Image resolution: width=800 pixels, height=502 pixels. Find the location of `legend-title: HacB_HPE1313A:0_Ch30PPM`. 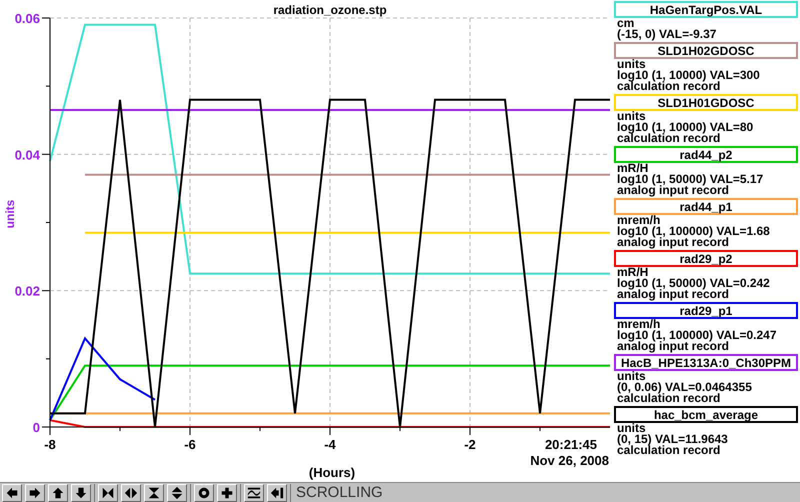

legend-title: HacB_HPE1313A:0_Ch30PPM is located at coordinates (706, 362).